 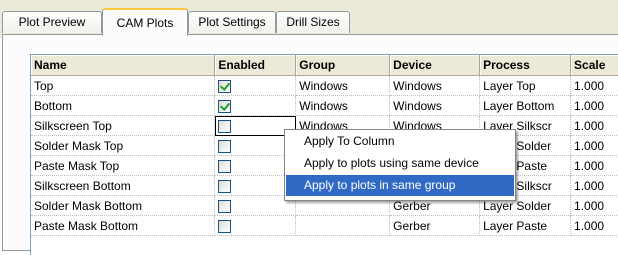 I want to click on table-row: Bottom Windows Windows Layer Bottom 1.000, so click(x=324, y=105).